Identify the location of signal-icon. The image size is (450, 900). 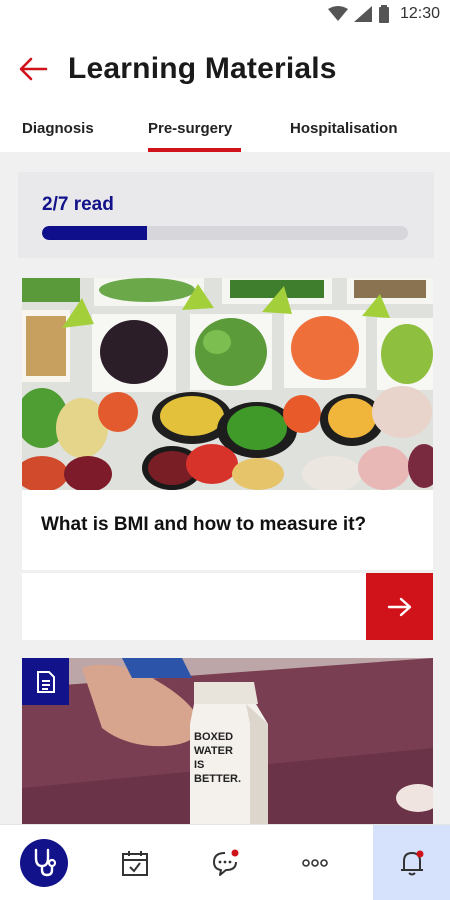
(362, 14).